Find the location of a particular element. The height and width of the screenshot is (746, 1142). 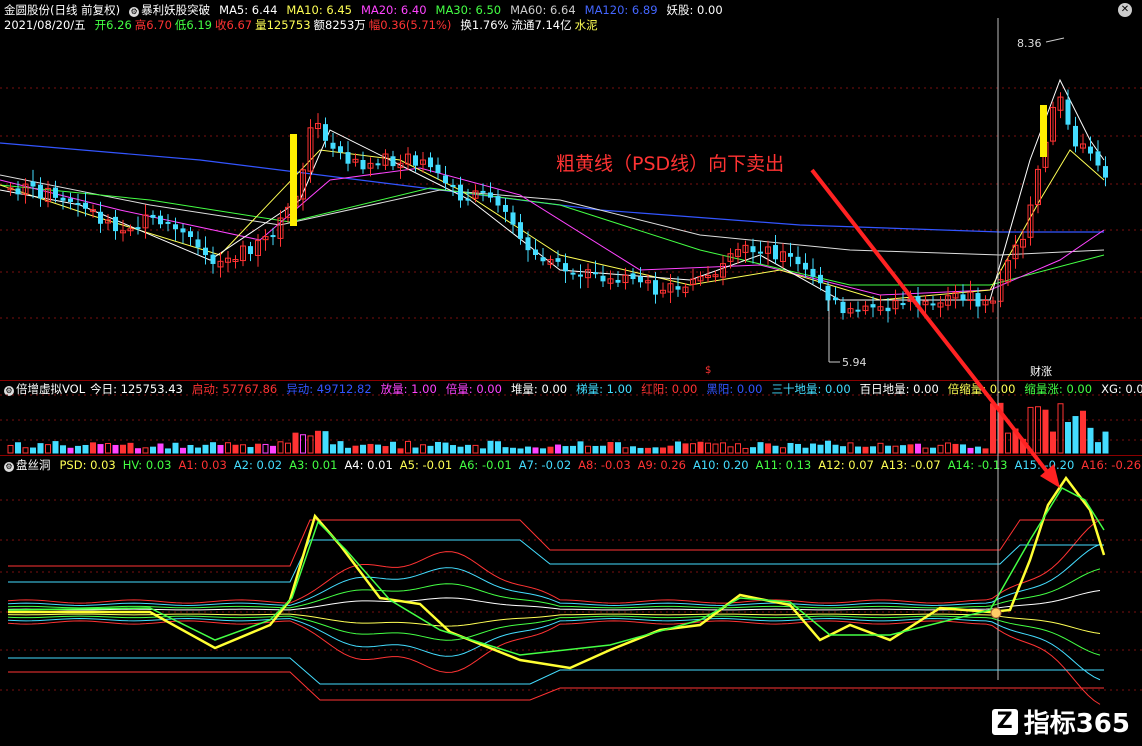

psd-value-7: A6: -0.01 is located at coordinates (485, 465).